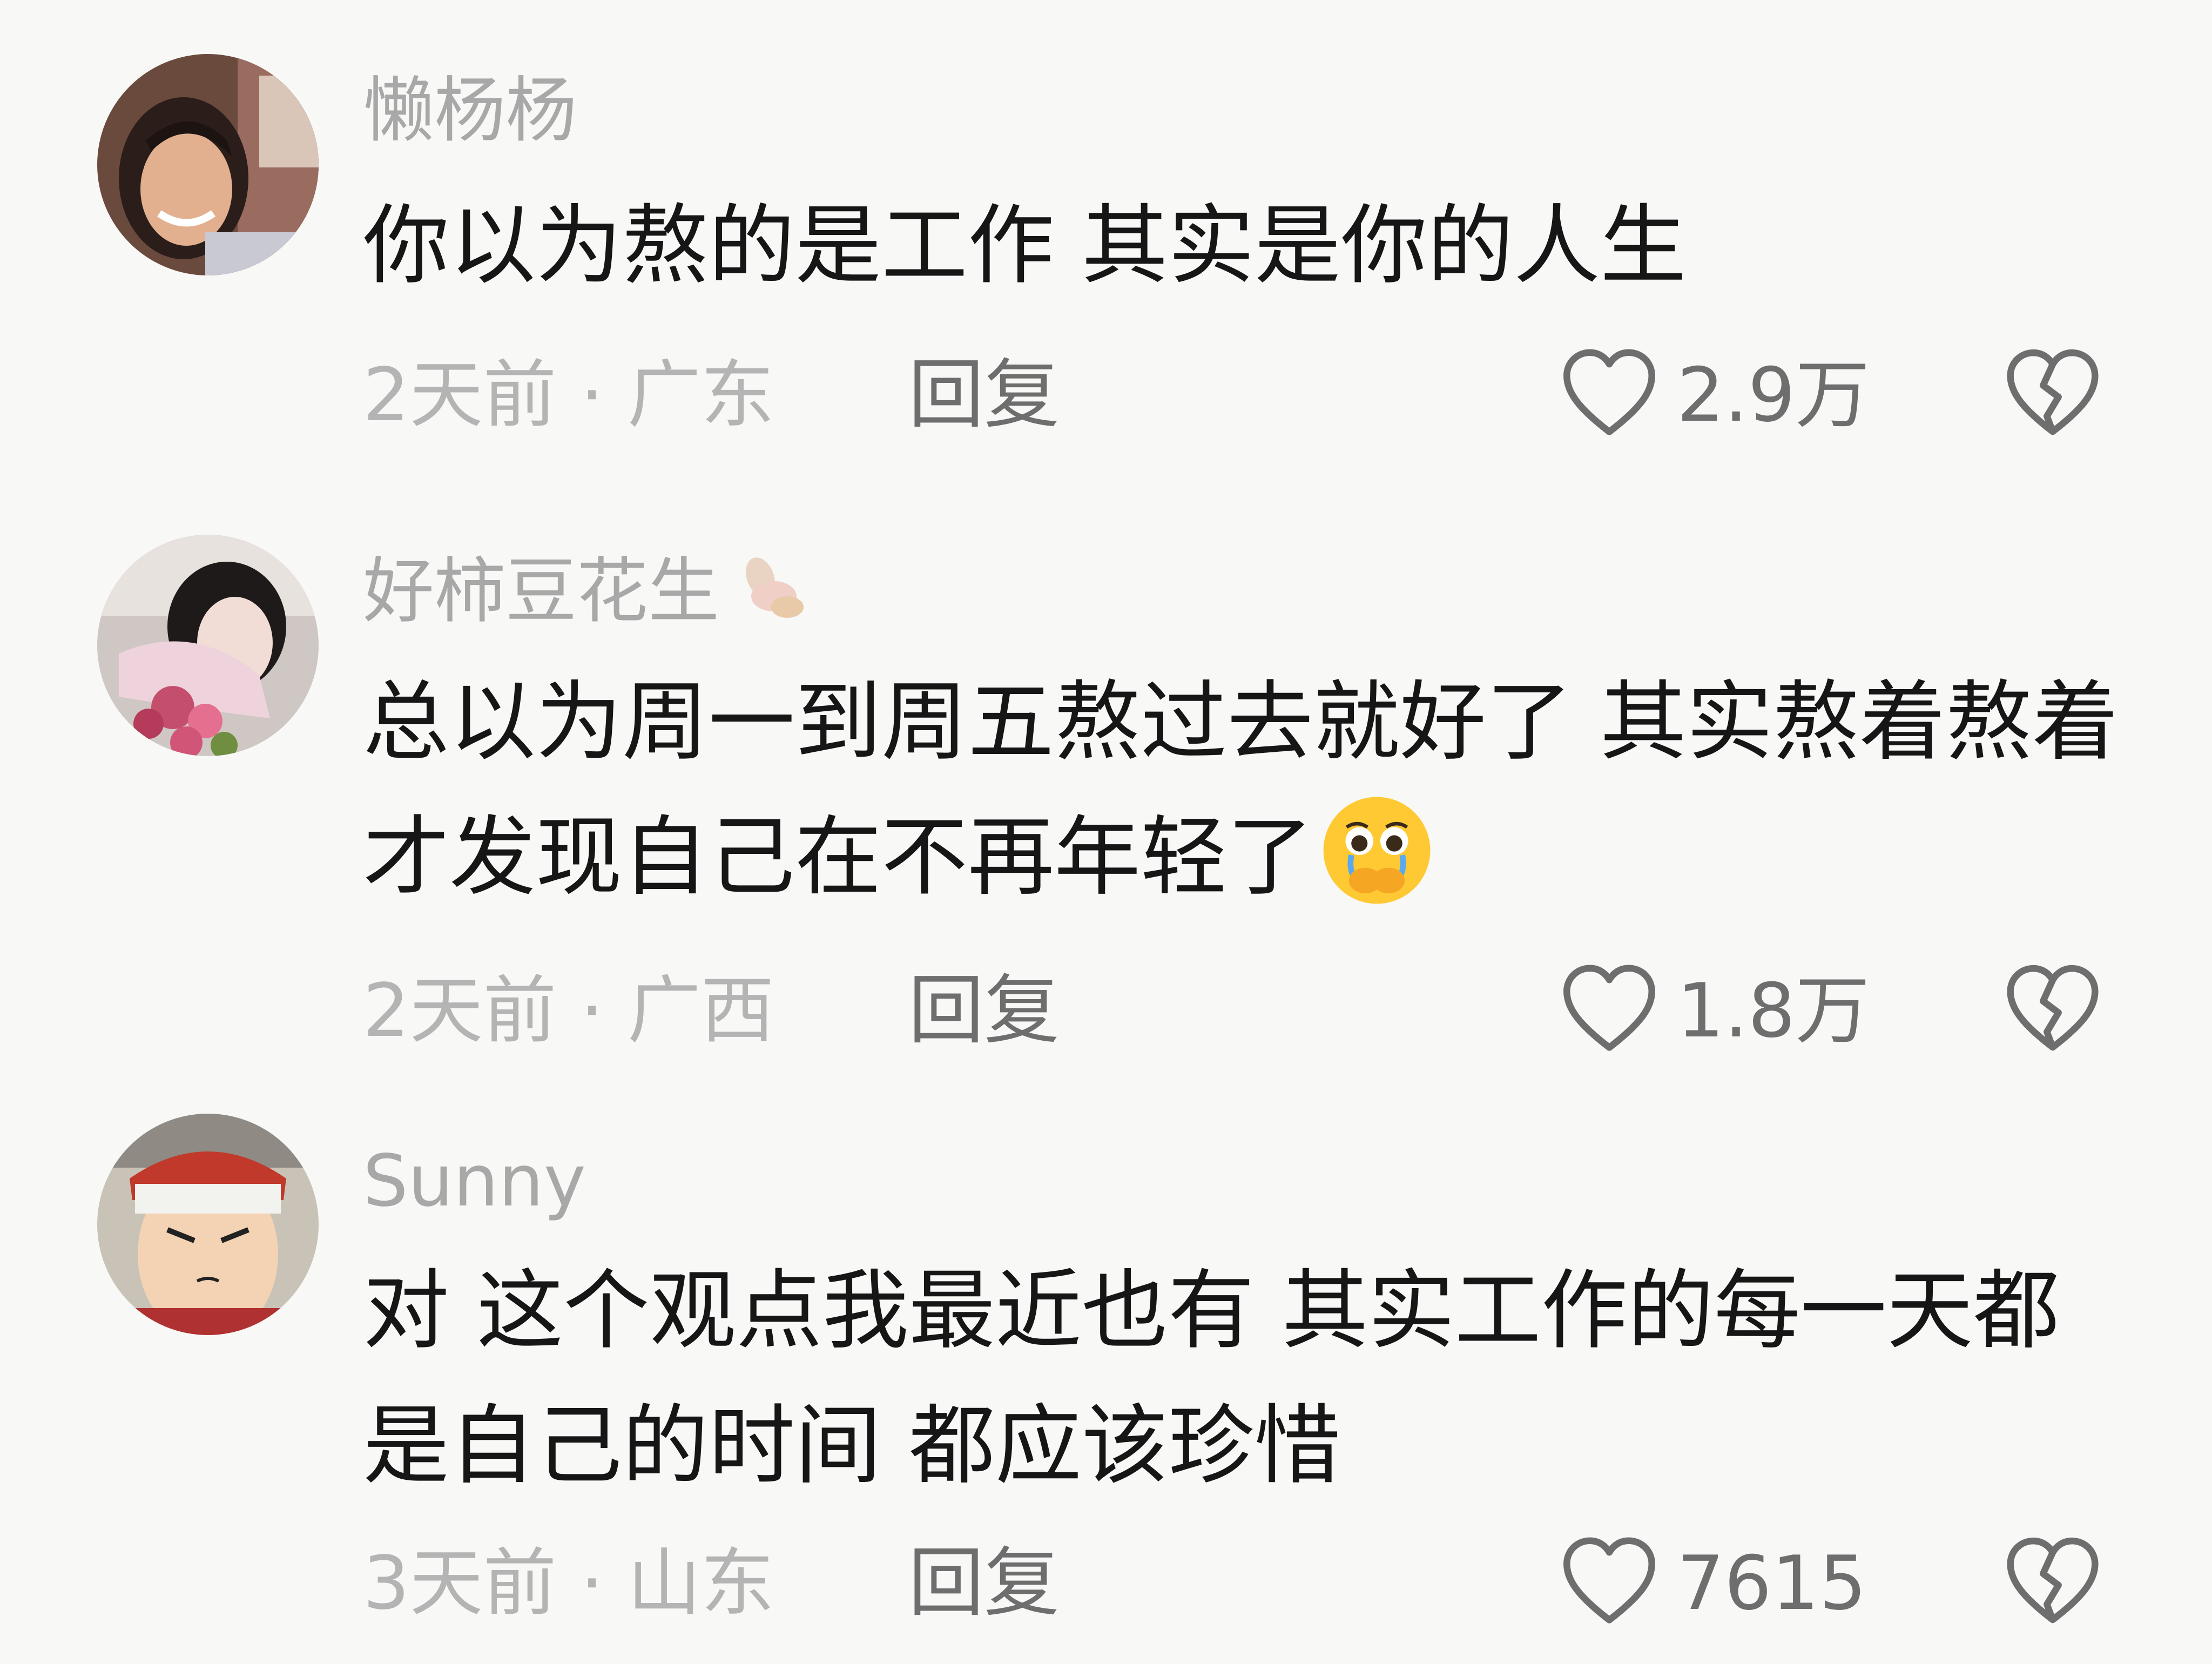 This screenshot has height=1664, width=2212. Describe the element at coordinates (1025, 245) in the screenshot. I see `comment-text: 你以为熬的是工作 其实是你的人生` at that location.